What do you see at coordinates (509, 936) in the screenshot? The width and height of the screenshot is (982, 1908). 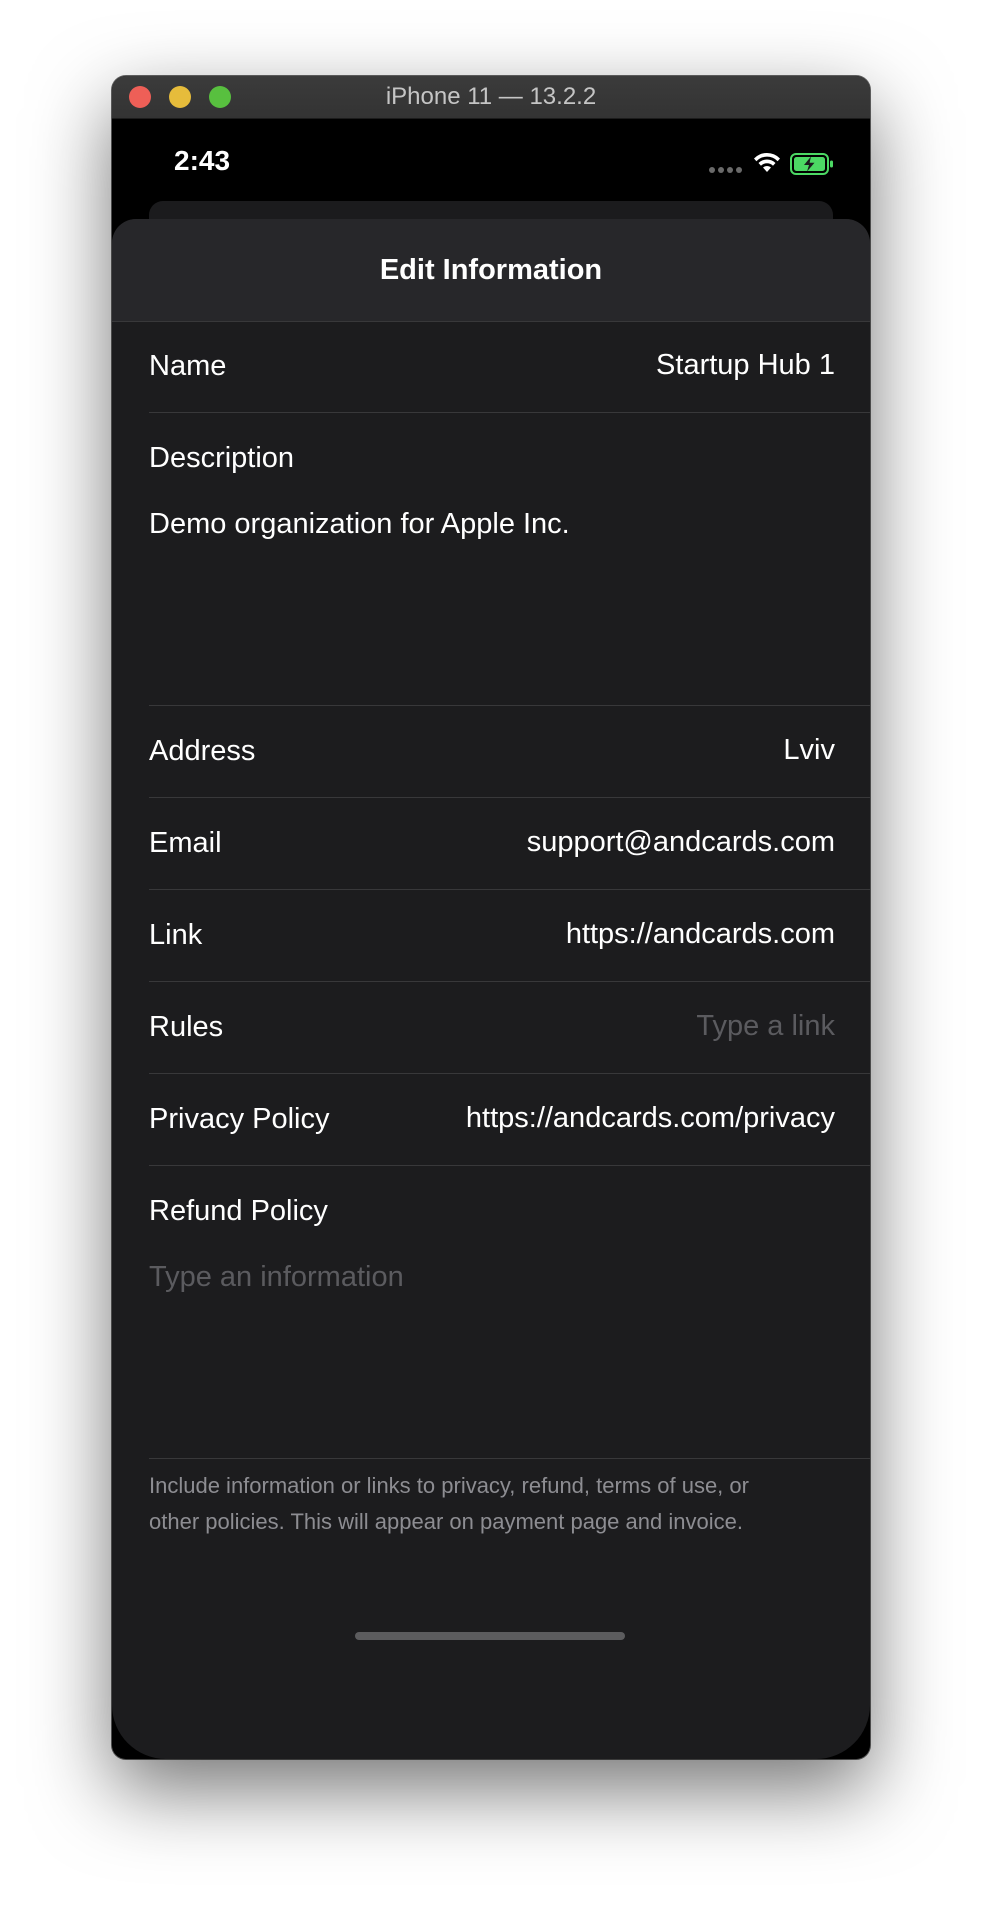 I see `link-row: Link https://andcards.com` at bounding box center [509, 936].